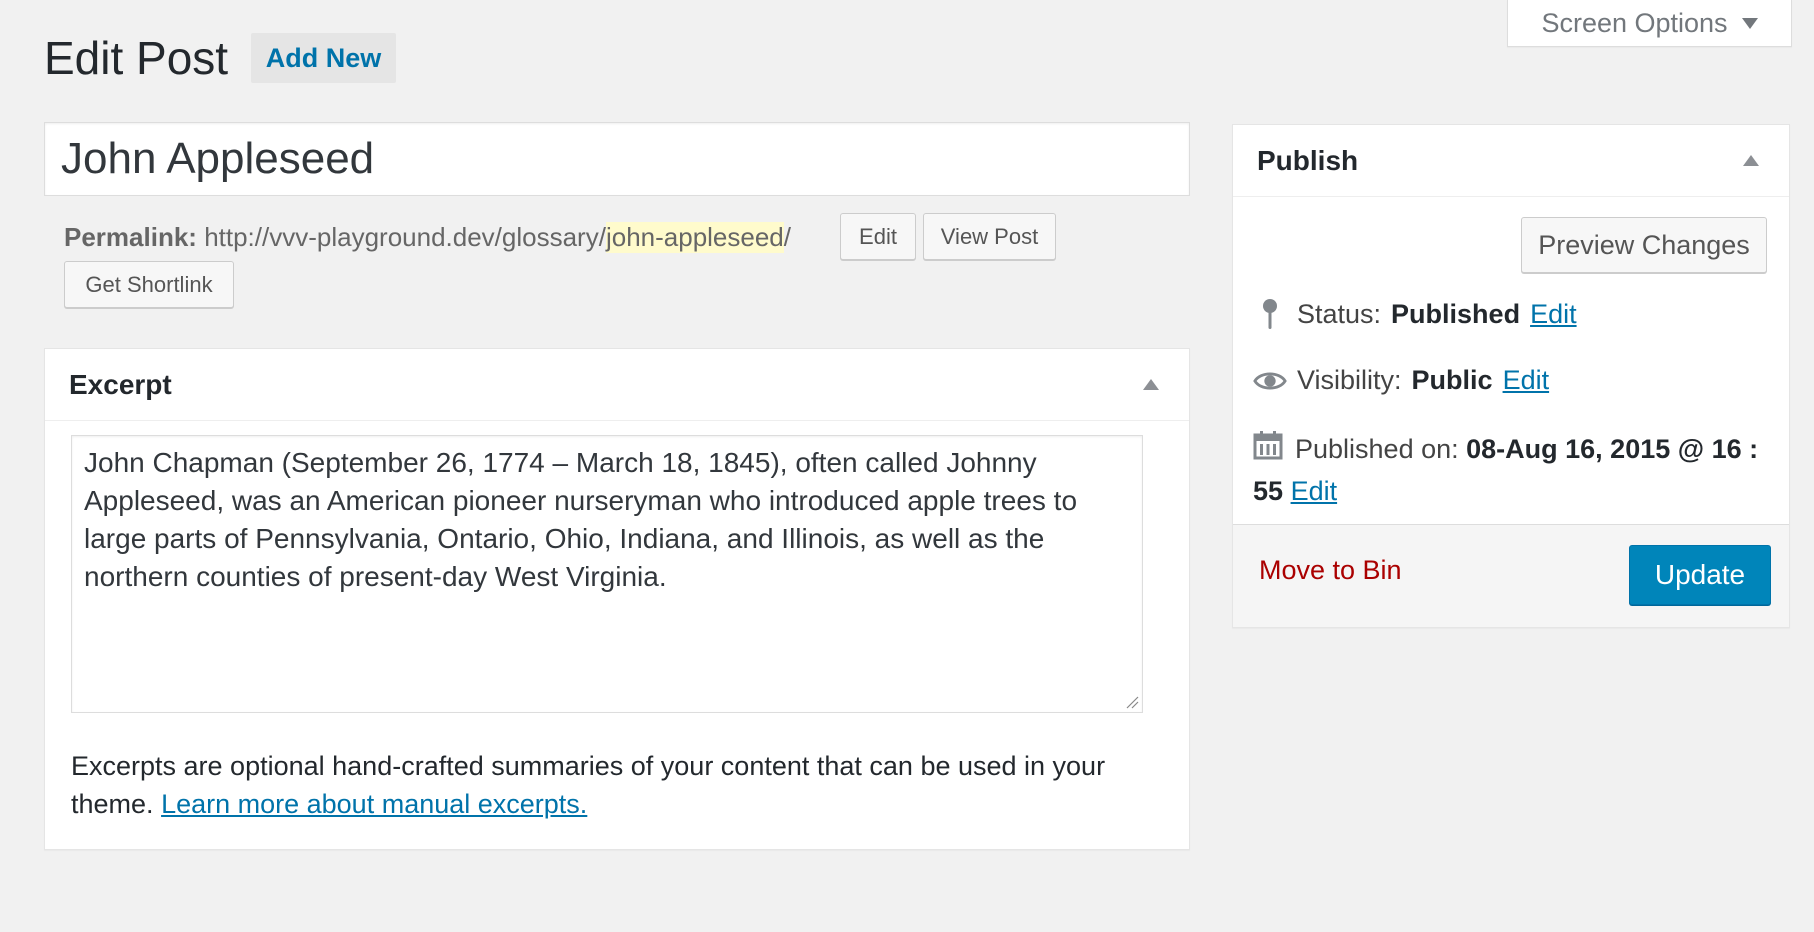 This screenshot has width=1814, height=932. Describe the element at coordinates (1330, 570) in the screenshot. I see `move-to-bin-link: Move to Bin` at that location.